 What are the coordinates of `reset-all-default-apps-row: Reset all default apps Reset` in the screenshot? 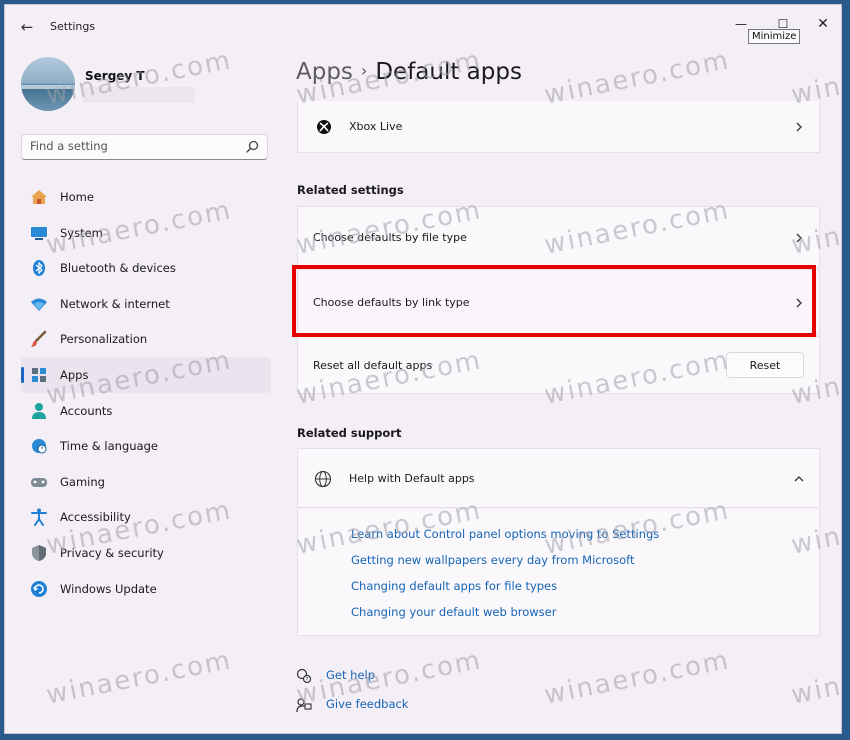 It's located at (558, 365).